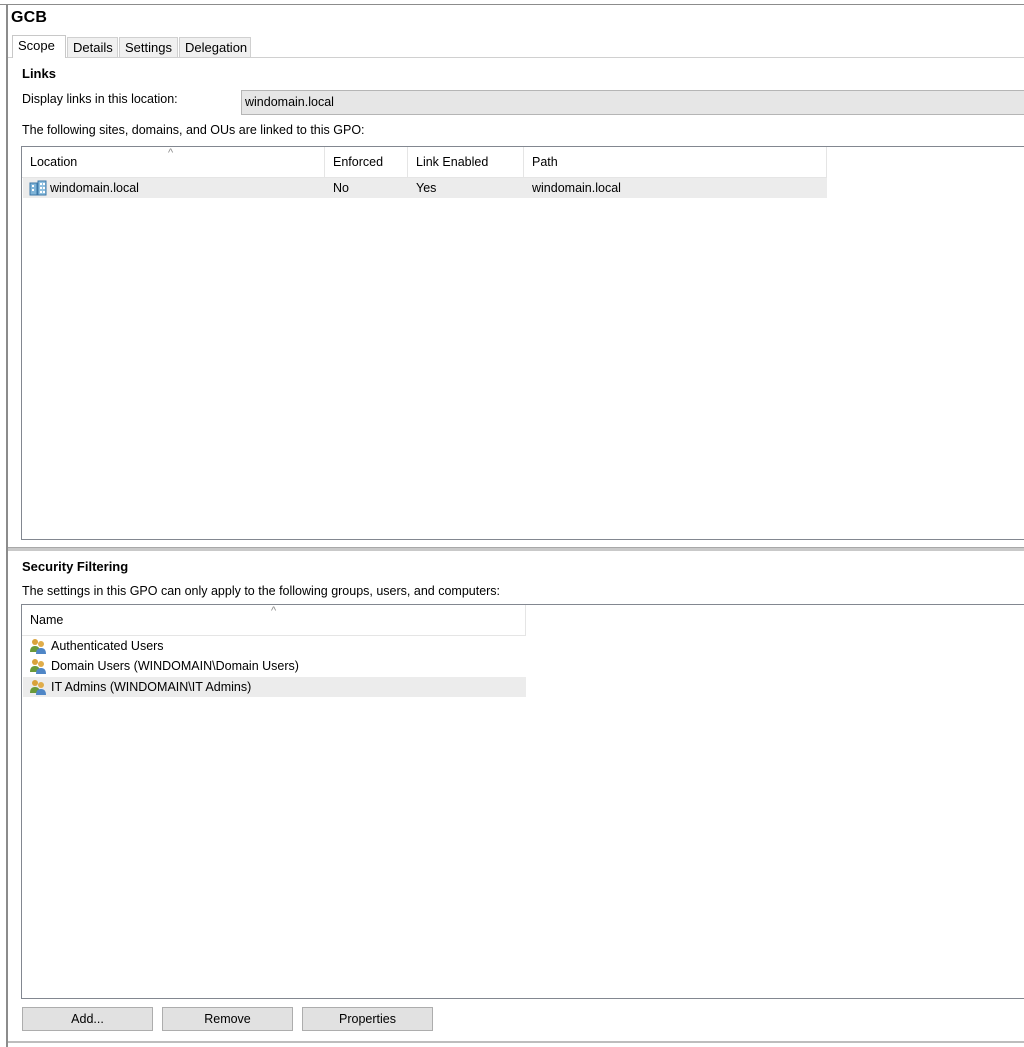 The image size is (1024, 1047). Describe the element at coordinates (341, 188) in the screenshot. I see `cell-enforced: No` at that location.